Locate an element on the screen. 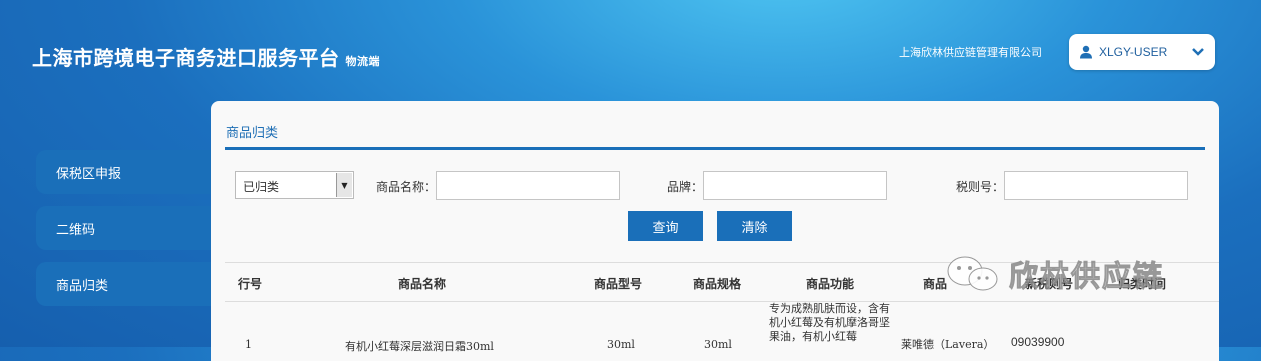 This screenshot has height=361, width=1261. chevron-down-icon is located at coordinates (1198, 51).